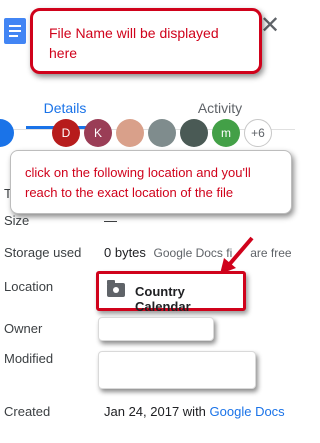  I want to click on size-label: Size, so click(17, 220).